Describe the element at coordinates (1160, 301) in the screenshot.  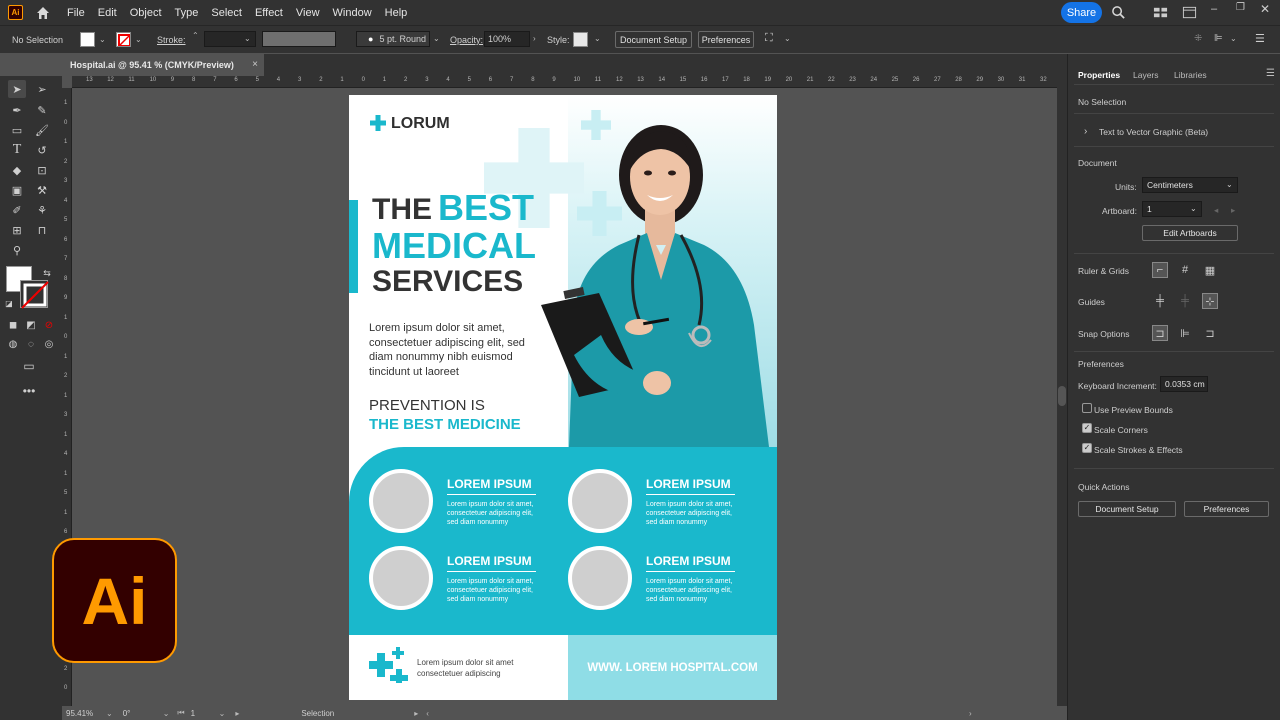
I see `show-guides-icon: ╪` at that location.